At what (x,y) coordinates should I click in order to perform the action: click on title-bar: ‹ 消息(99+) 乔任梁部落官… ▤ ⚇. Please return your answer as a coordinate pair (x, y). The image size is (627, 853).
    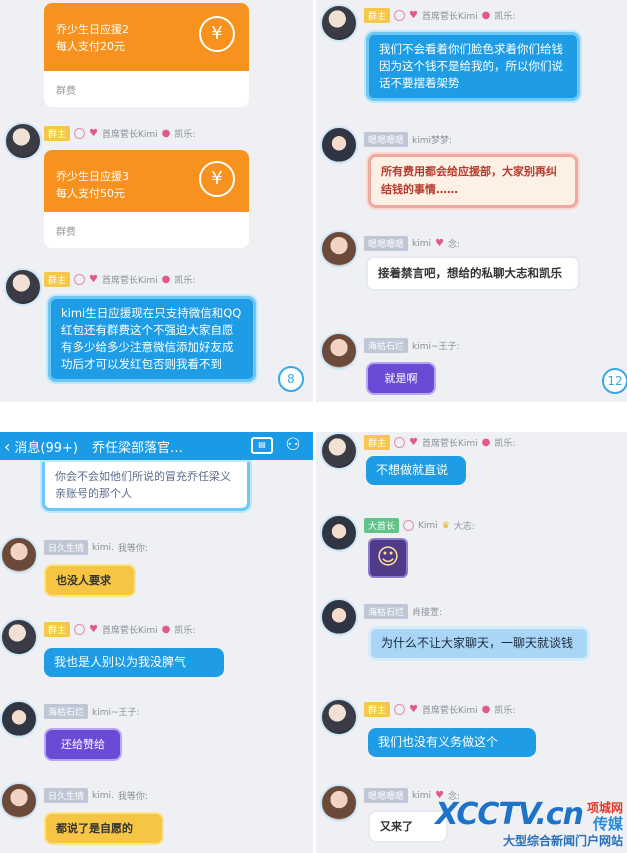
    Looking at the image, I should click on (156, 446).